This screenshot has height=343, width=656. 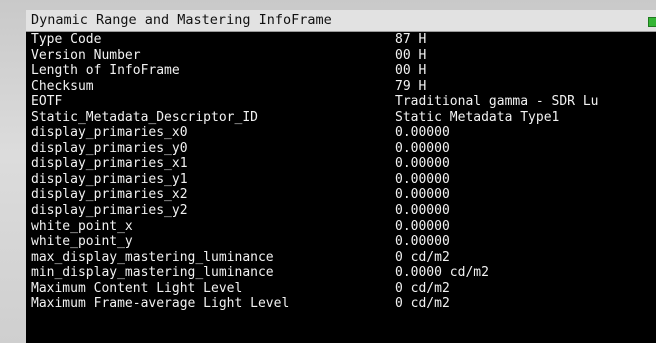 I want to click on field-row: Maximum Content Light Level 0 cd/m2, so click(x=341, y=289).